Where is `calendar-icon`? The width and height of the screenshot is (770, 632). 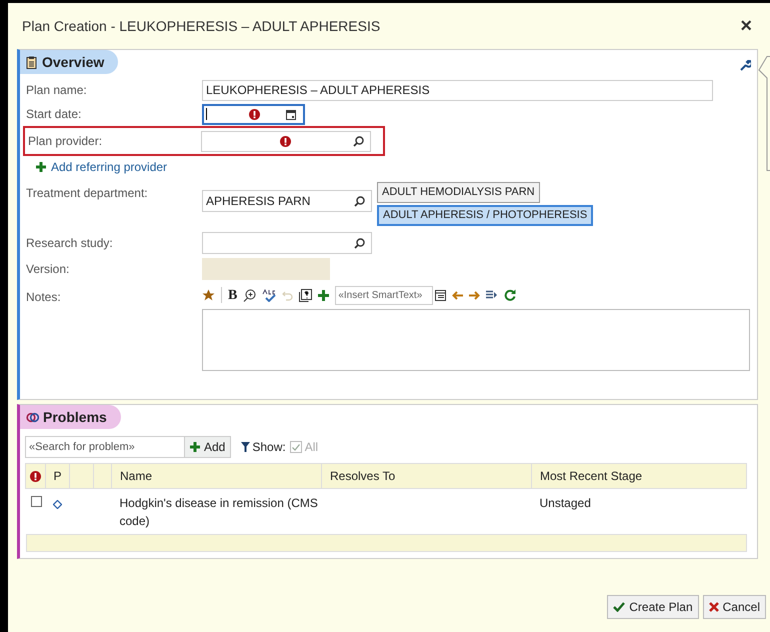 calendar-icon is located at coordinates (291, 114).